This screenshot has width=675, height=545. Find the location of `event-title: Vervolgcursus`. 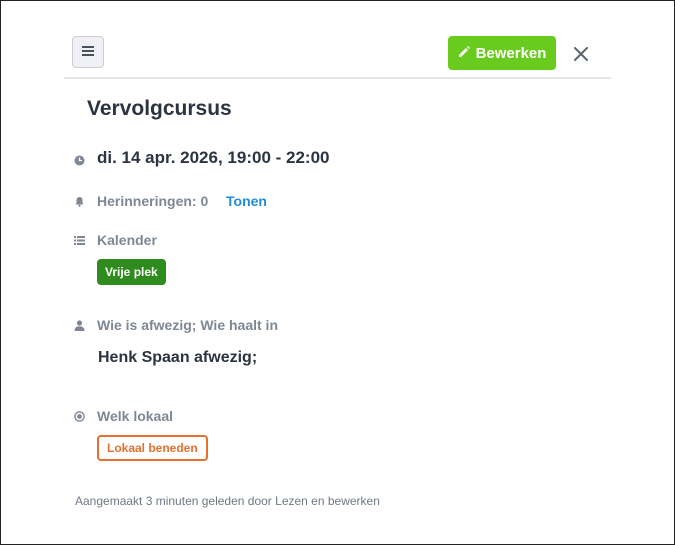

event-title: Vervolgcursus is located at coordinates (159, 108).